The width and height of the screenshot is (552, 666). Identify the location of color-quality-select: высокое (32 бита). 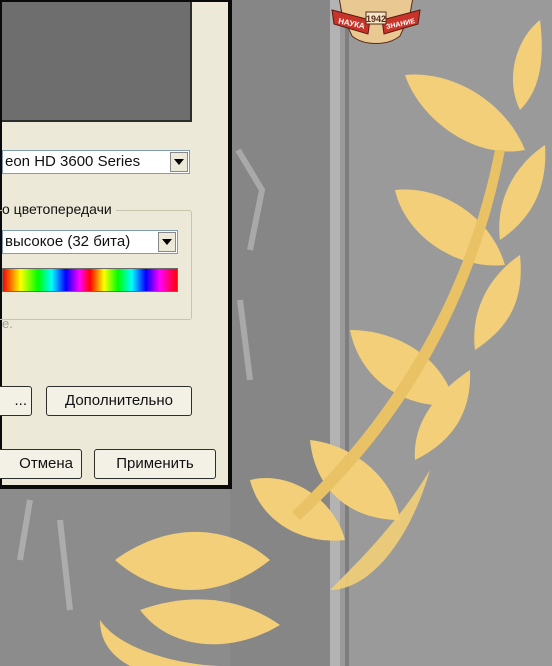
(90, 242).